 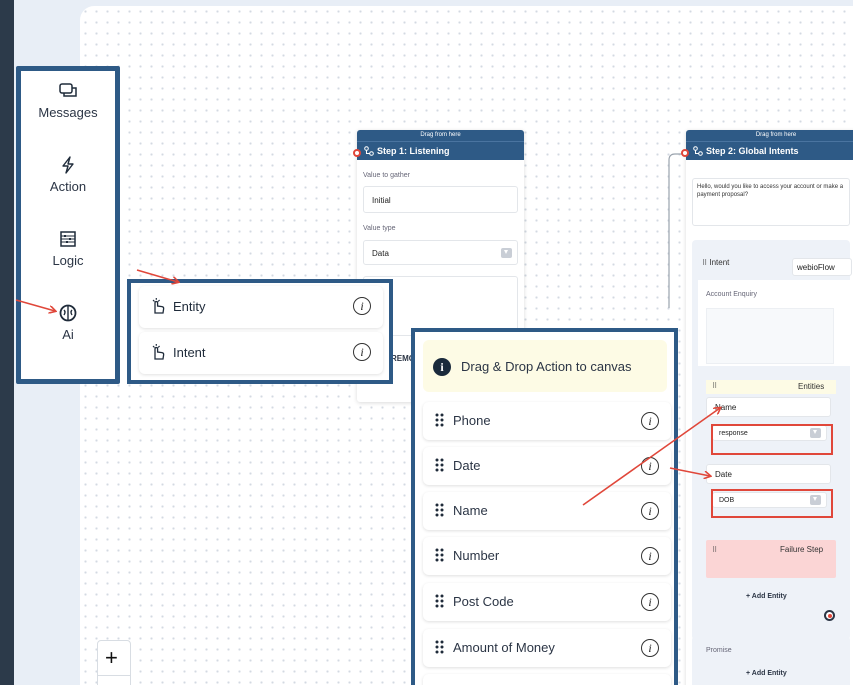 What do you see at coordinates (35, 305) in the screenshot?
I see `arrow-to-ai` at bounding box center [35, 305].